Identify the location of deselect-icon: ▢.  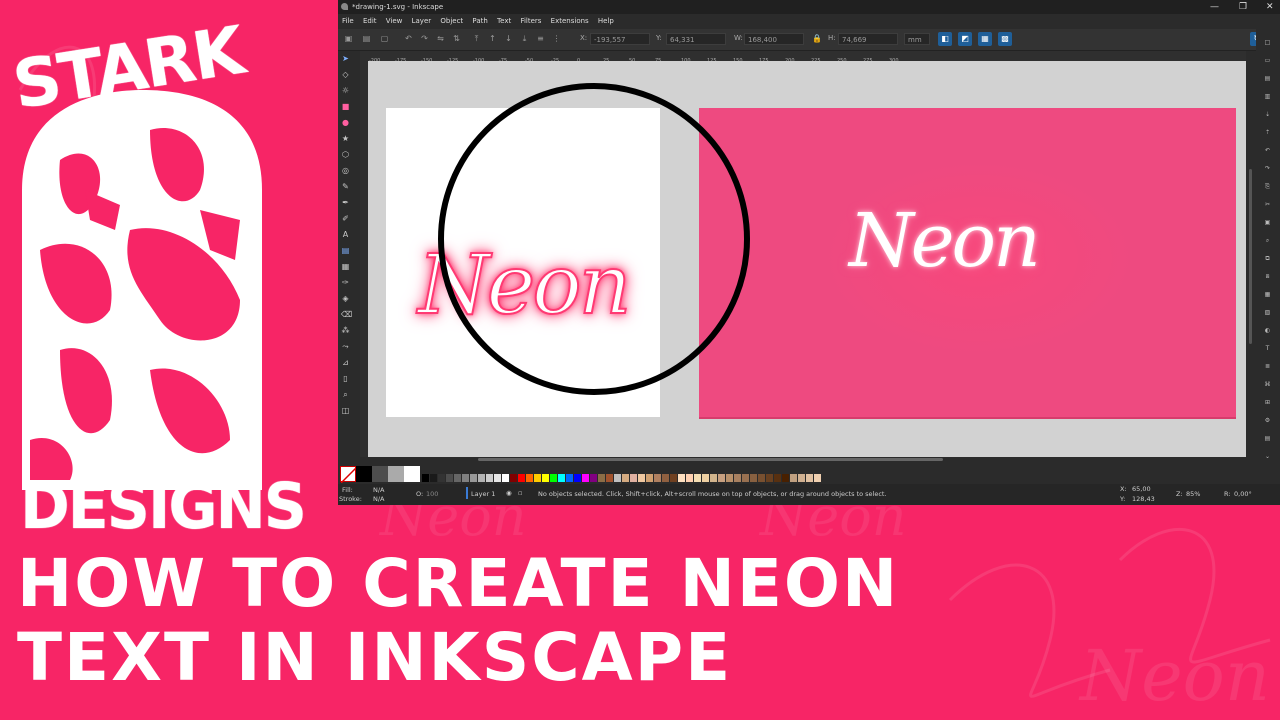
(384, 38).